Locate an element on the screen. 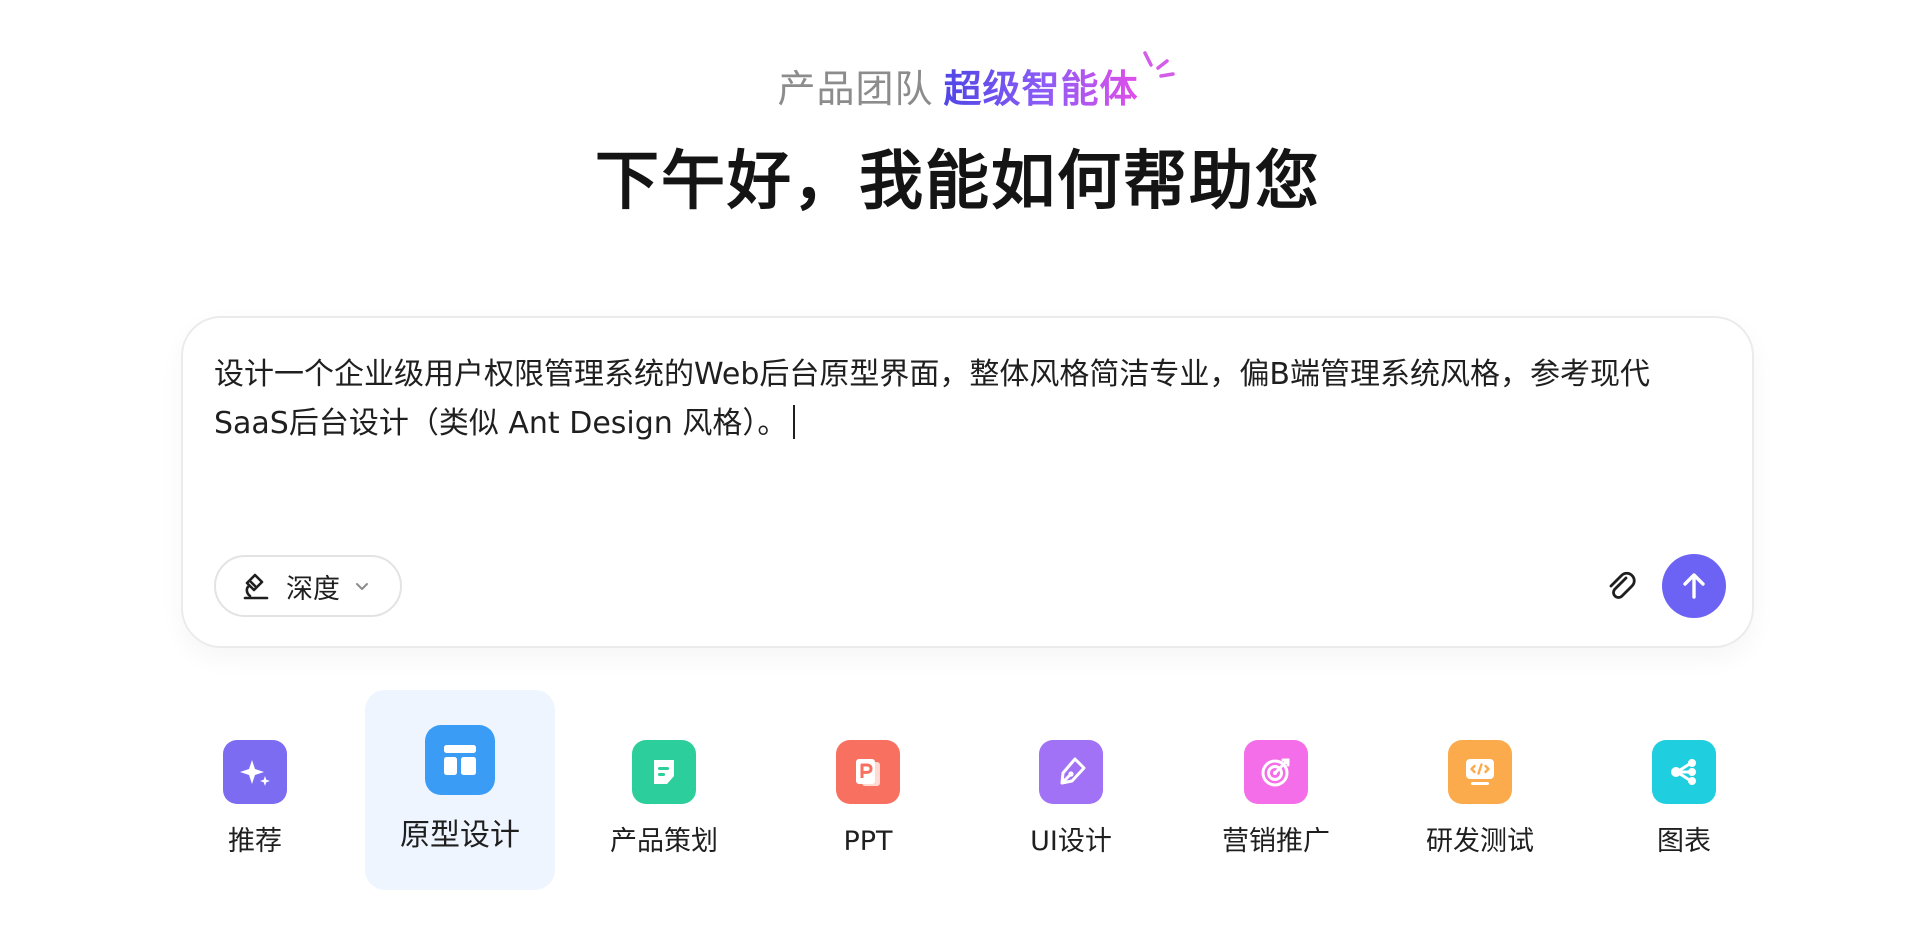 This screenshot has width=1916, height=950. category-ui-design: UI设计 is located at coordinates (1071, 790).